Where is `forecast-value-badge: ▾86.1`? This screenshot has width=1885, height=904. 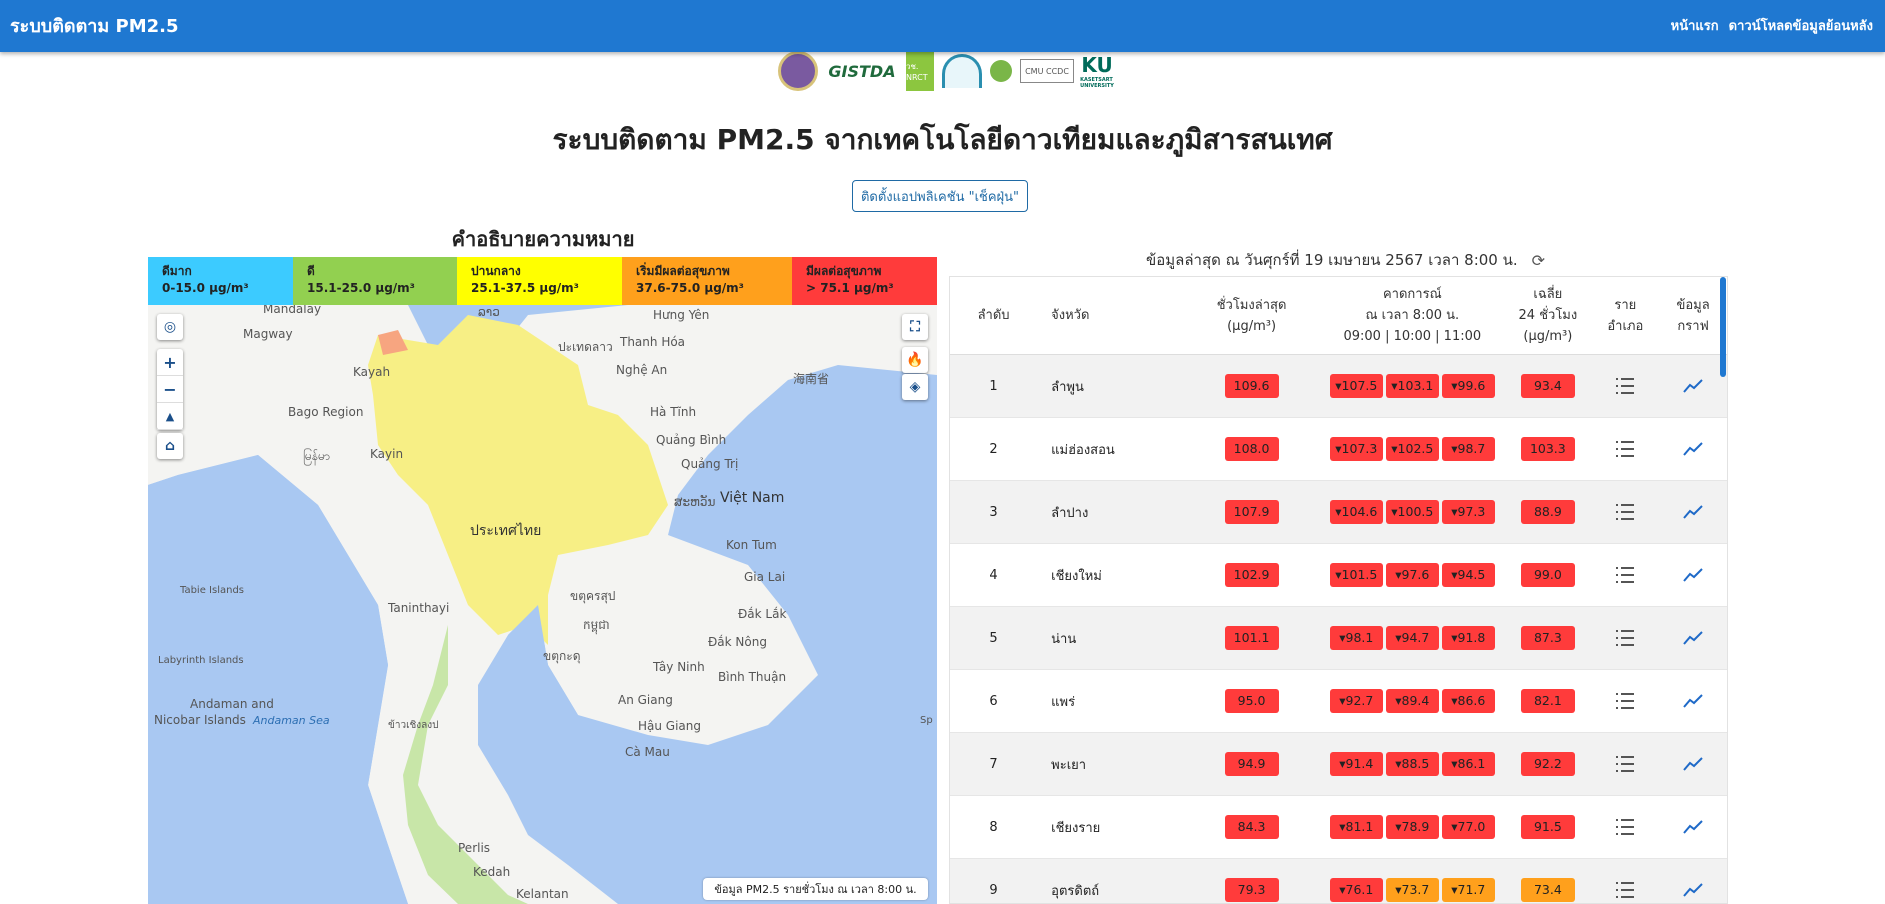
forecast-value-badge: ▾86.1 is located at coordinates (1468, 764).